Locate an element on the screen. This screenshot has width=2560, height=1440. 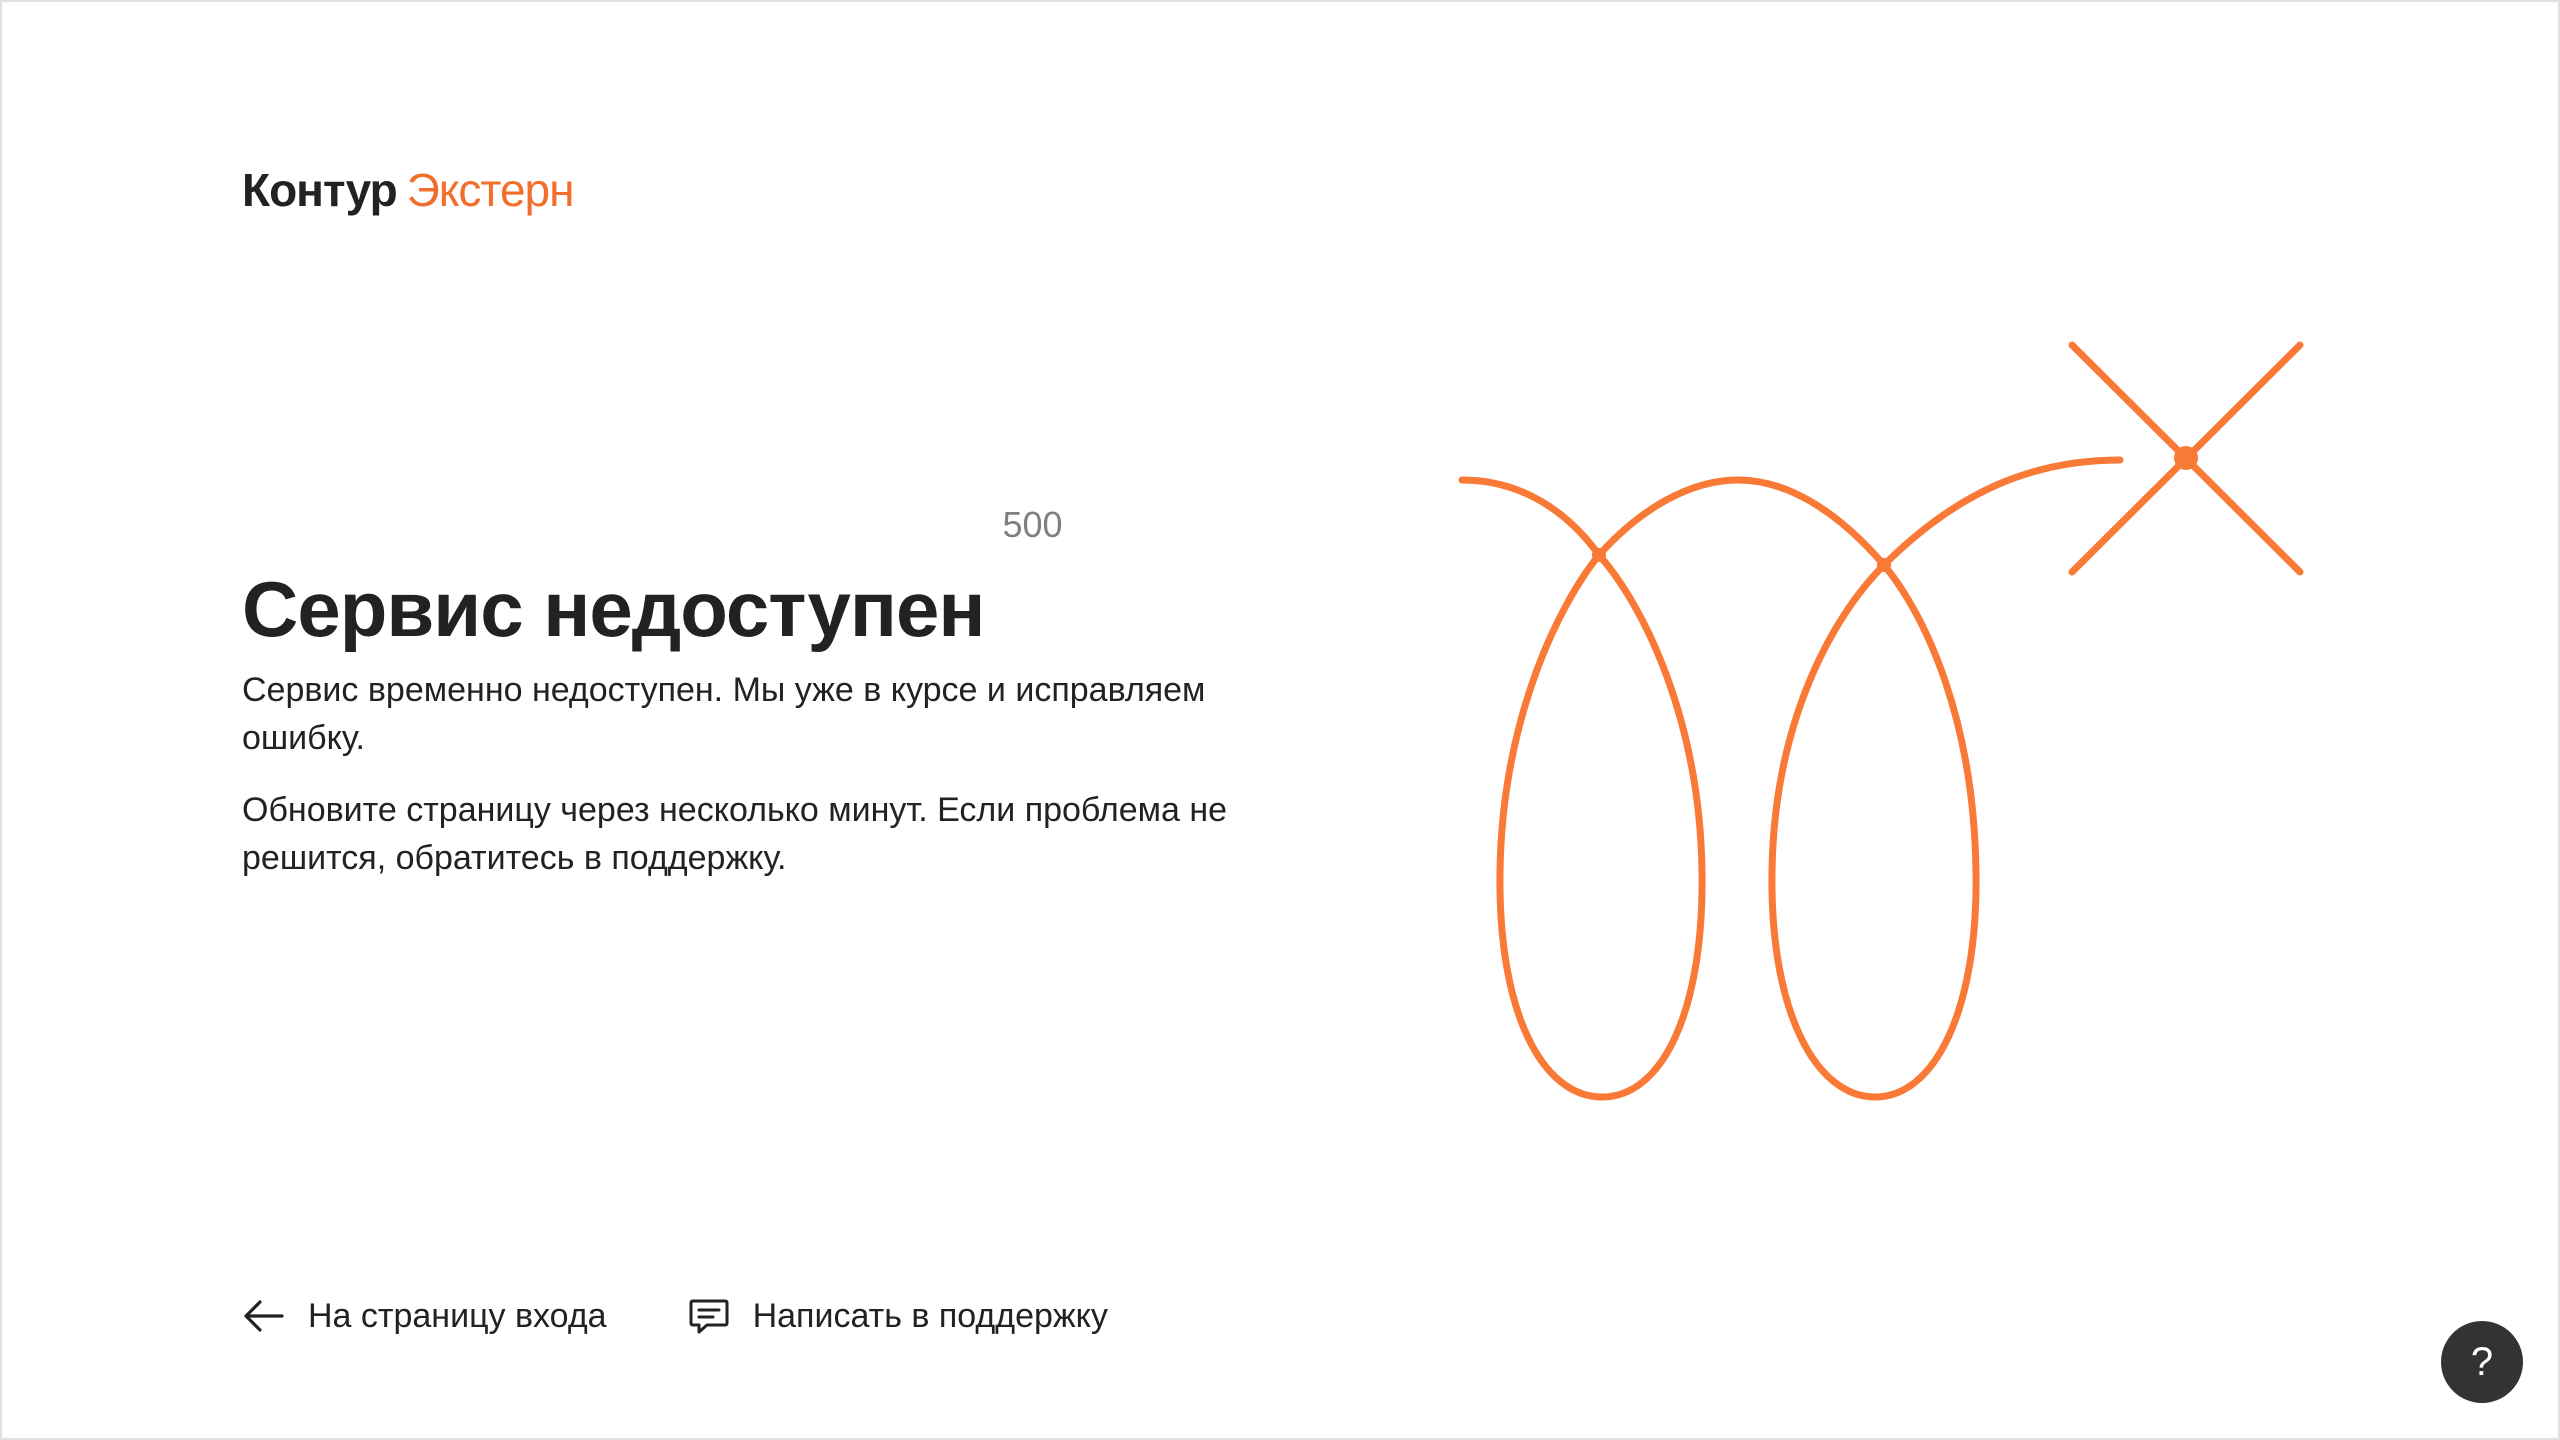
logo-brand-text: Контур is located at coordinates (320, 190).